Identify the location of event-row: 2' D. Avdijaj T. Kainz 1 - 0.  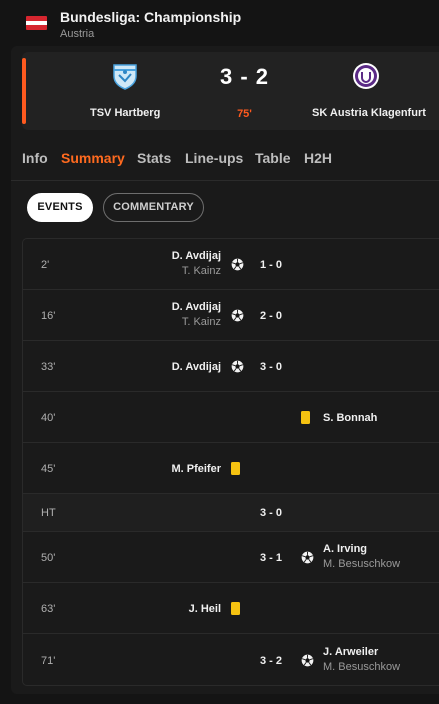
(231, 264).